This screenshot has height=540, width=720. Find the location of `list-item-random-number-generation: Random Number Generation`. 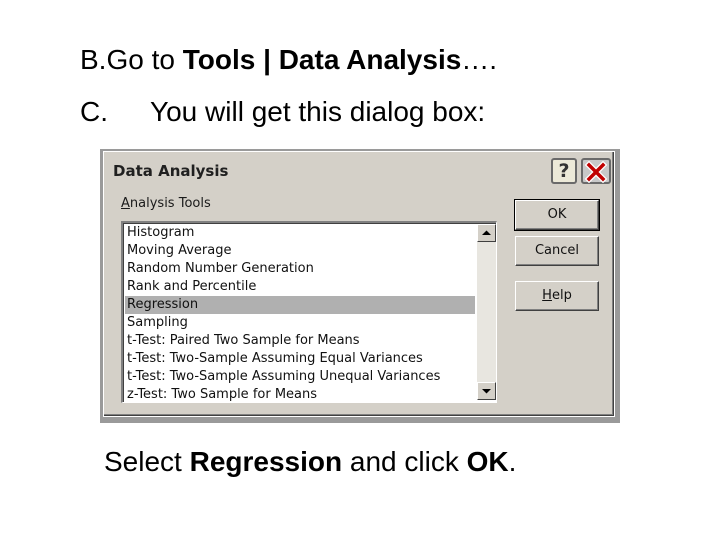

list-item-random-number-generation: Random Number Generation is located at coordinates (300, 269).